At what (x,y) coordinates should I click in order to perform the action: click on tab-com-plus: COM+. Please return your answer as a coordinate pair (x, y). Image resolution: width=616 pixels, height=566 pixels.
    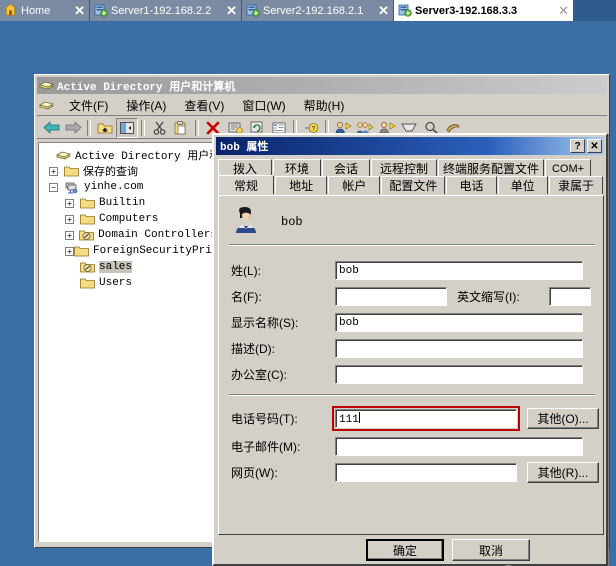
    Looking at the image, I should click on (568, 168).